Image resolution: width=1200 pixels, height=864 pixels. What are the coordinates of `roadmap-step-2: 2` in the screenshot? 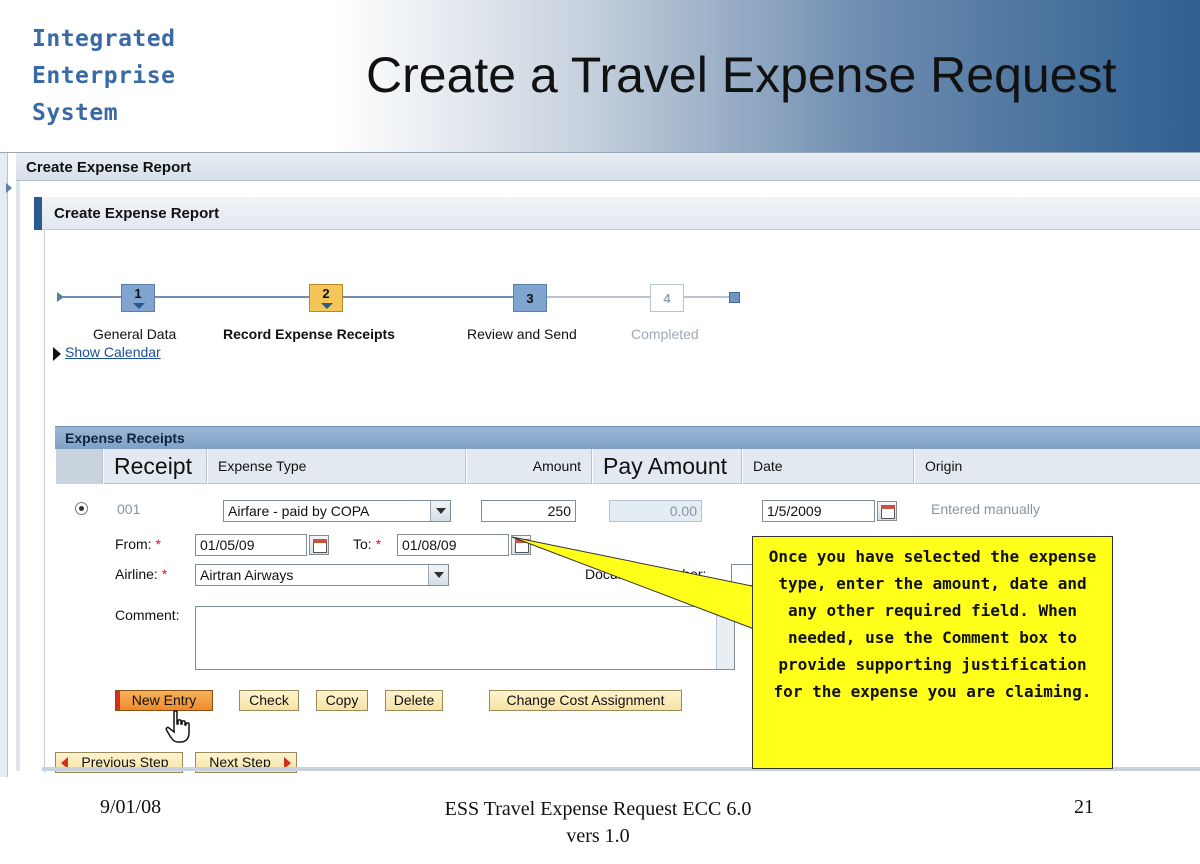 It's located at (326, 298).